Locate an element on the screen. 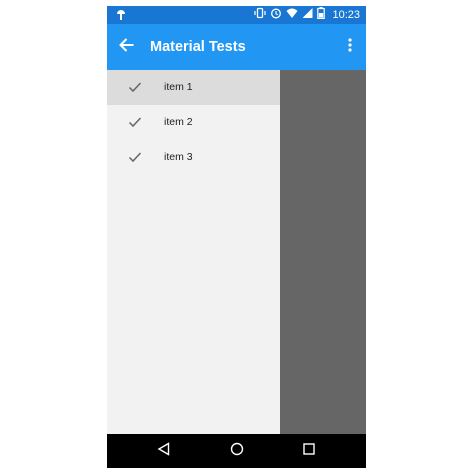 This screenshot has height=474, width=474. recents-square-icon is located at coordinates (309, 451).